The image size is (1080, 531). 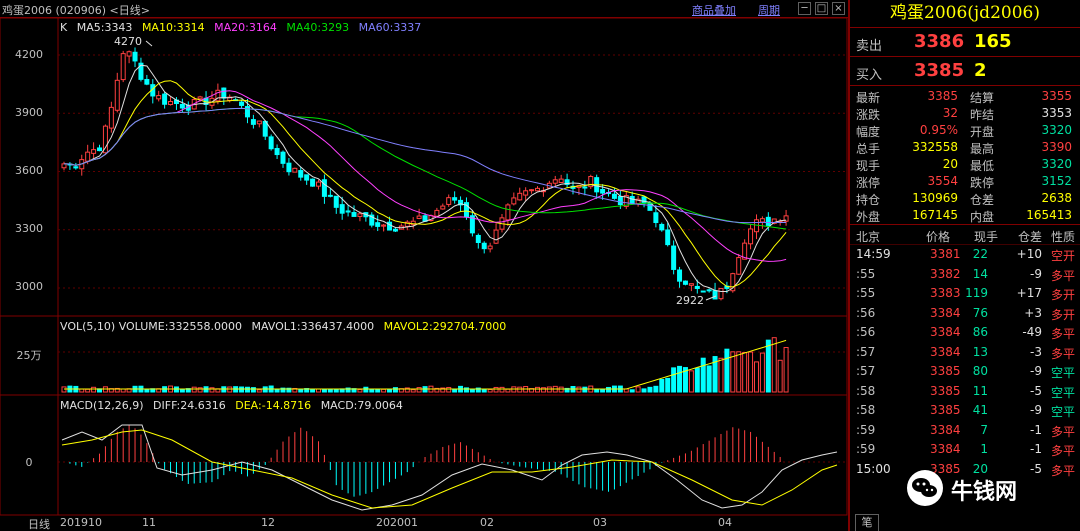 I want to click on stat-row: 现手 20 最低 3320, so click(x=965, y=164).